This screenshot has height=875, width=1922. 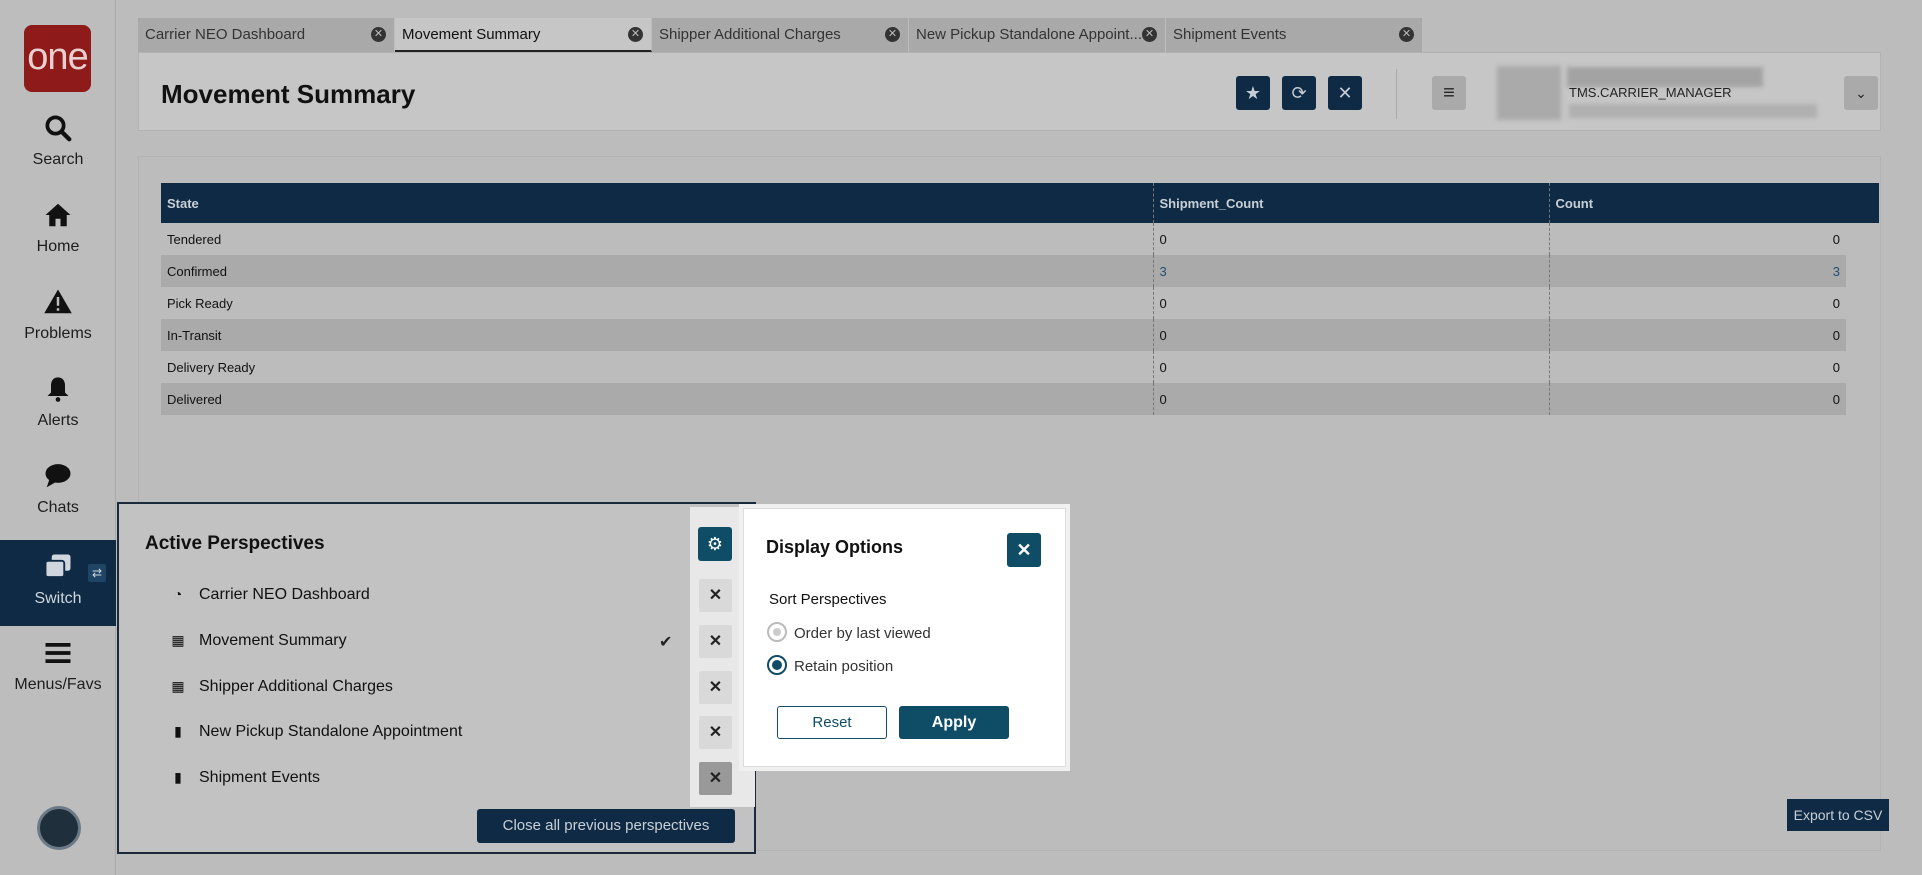 I want to click on sort-perspectives-label: Sort Perspectives, so click(x=828, y=599).